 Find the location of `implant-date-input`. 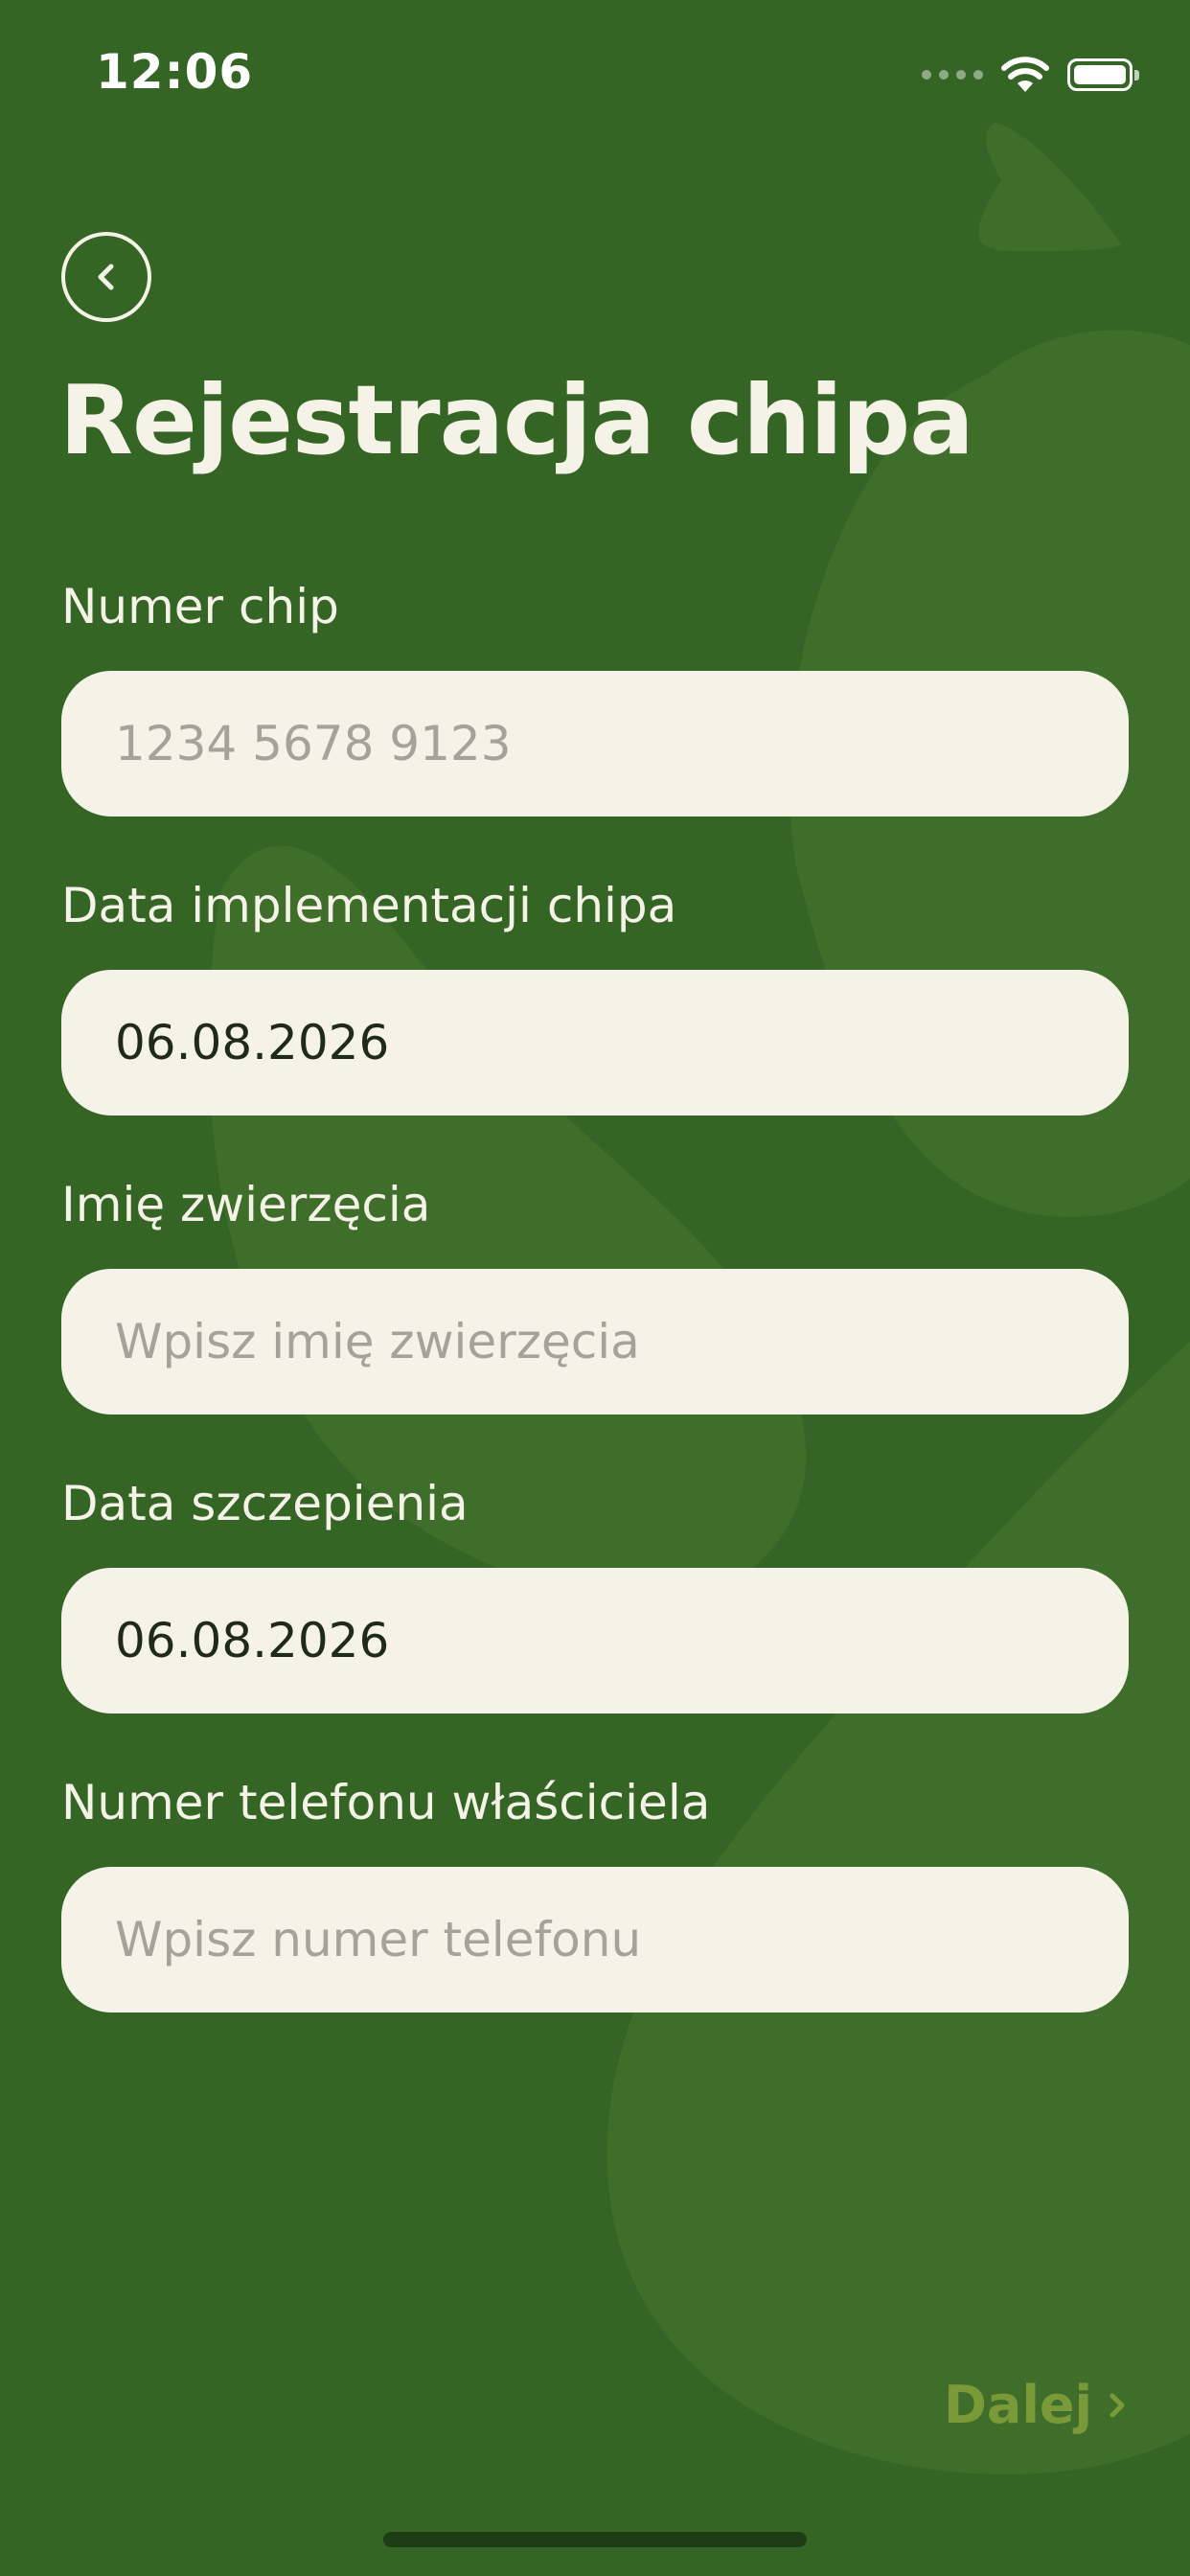

implant-date-input is located at coordinates (595, 1043).